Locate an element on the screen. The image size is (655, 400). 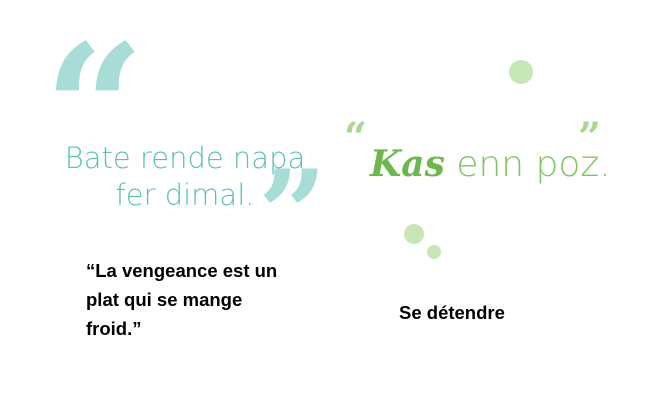
creole-proverb-line: fer dimal. is located at coordinates (185, 195).